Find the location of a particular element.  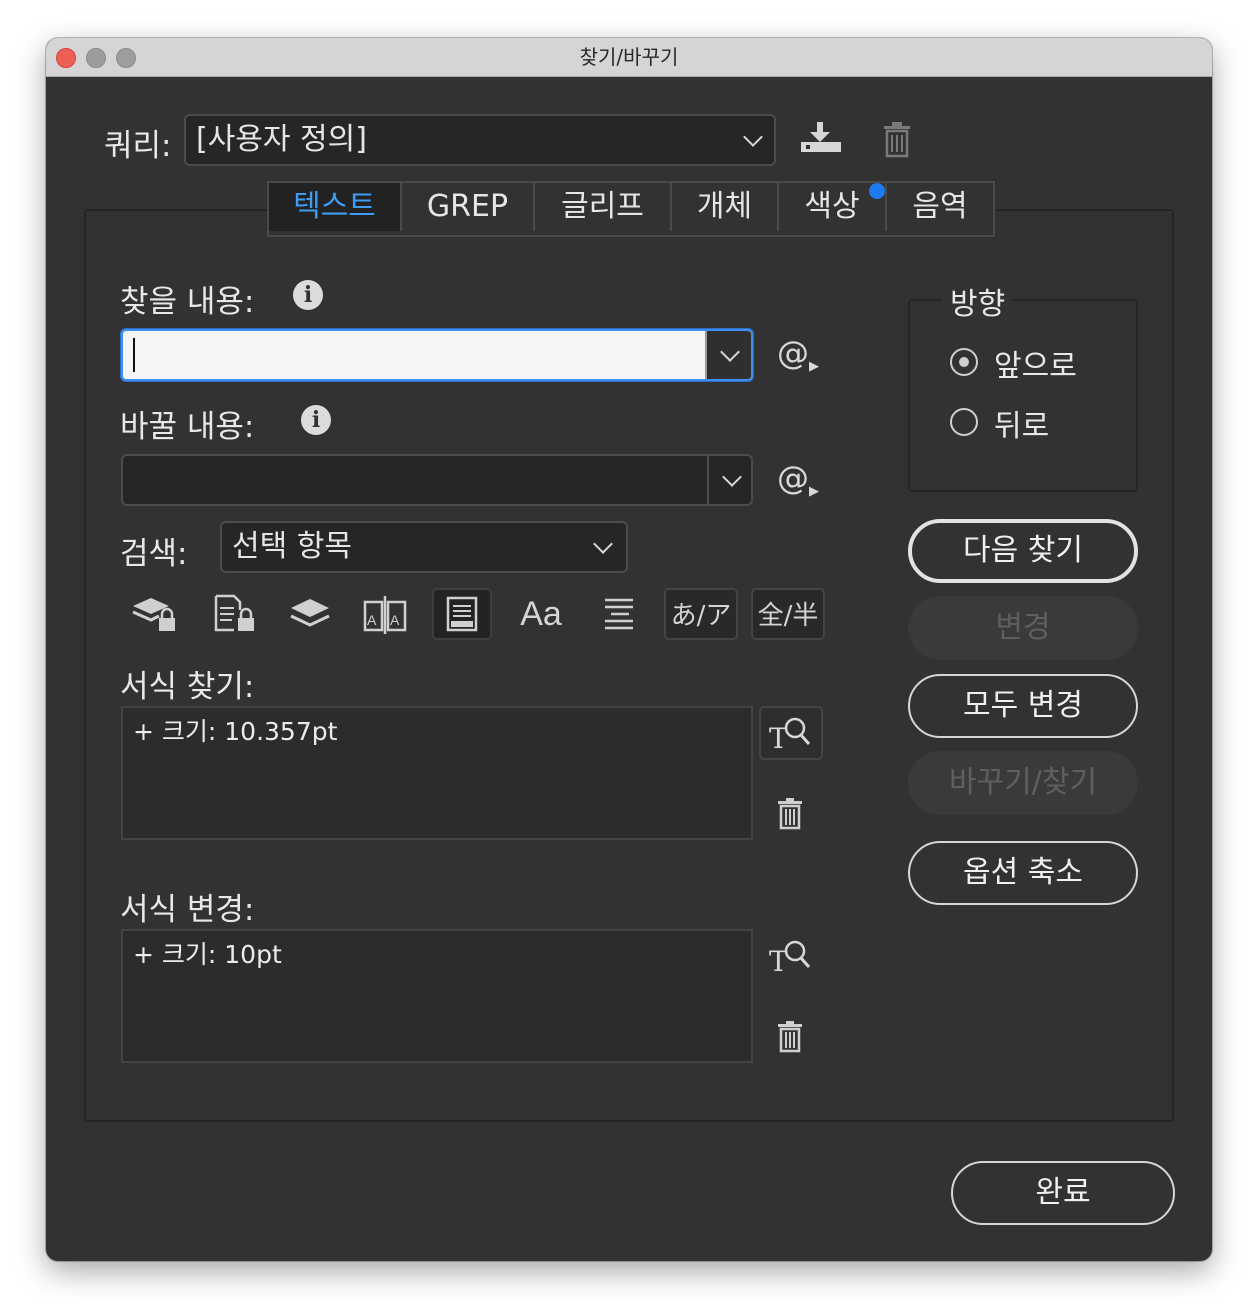

query-select-value: [사용자 정의] is located at coordinates (281, 139).